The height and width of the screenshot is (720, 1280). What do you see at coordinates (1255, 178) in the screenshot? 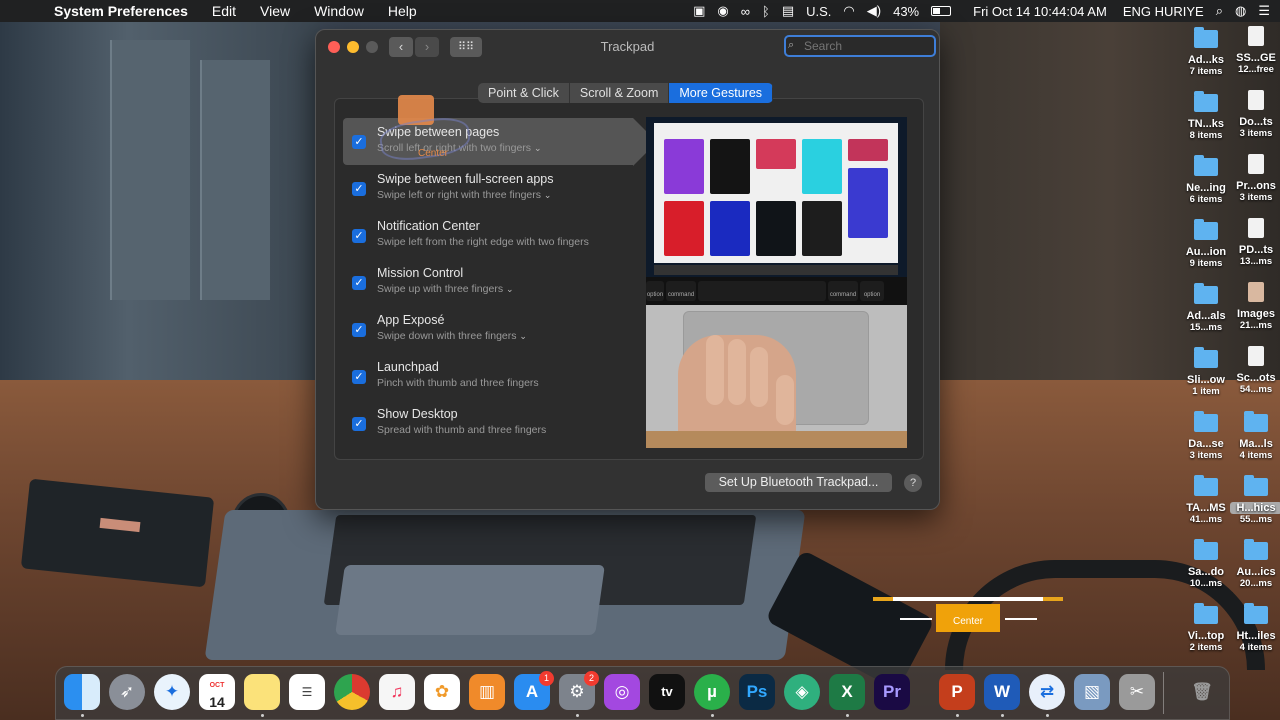
I see `desktop-item: Pr...ons 3 items` at bounding box center [1255, 178].